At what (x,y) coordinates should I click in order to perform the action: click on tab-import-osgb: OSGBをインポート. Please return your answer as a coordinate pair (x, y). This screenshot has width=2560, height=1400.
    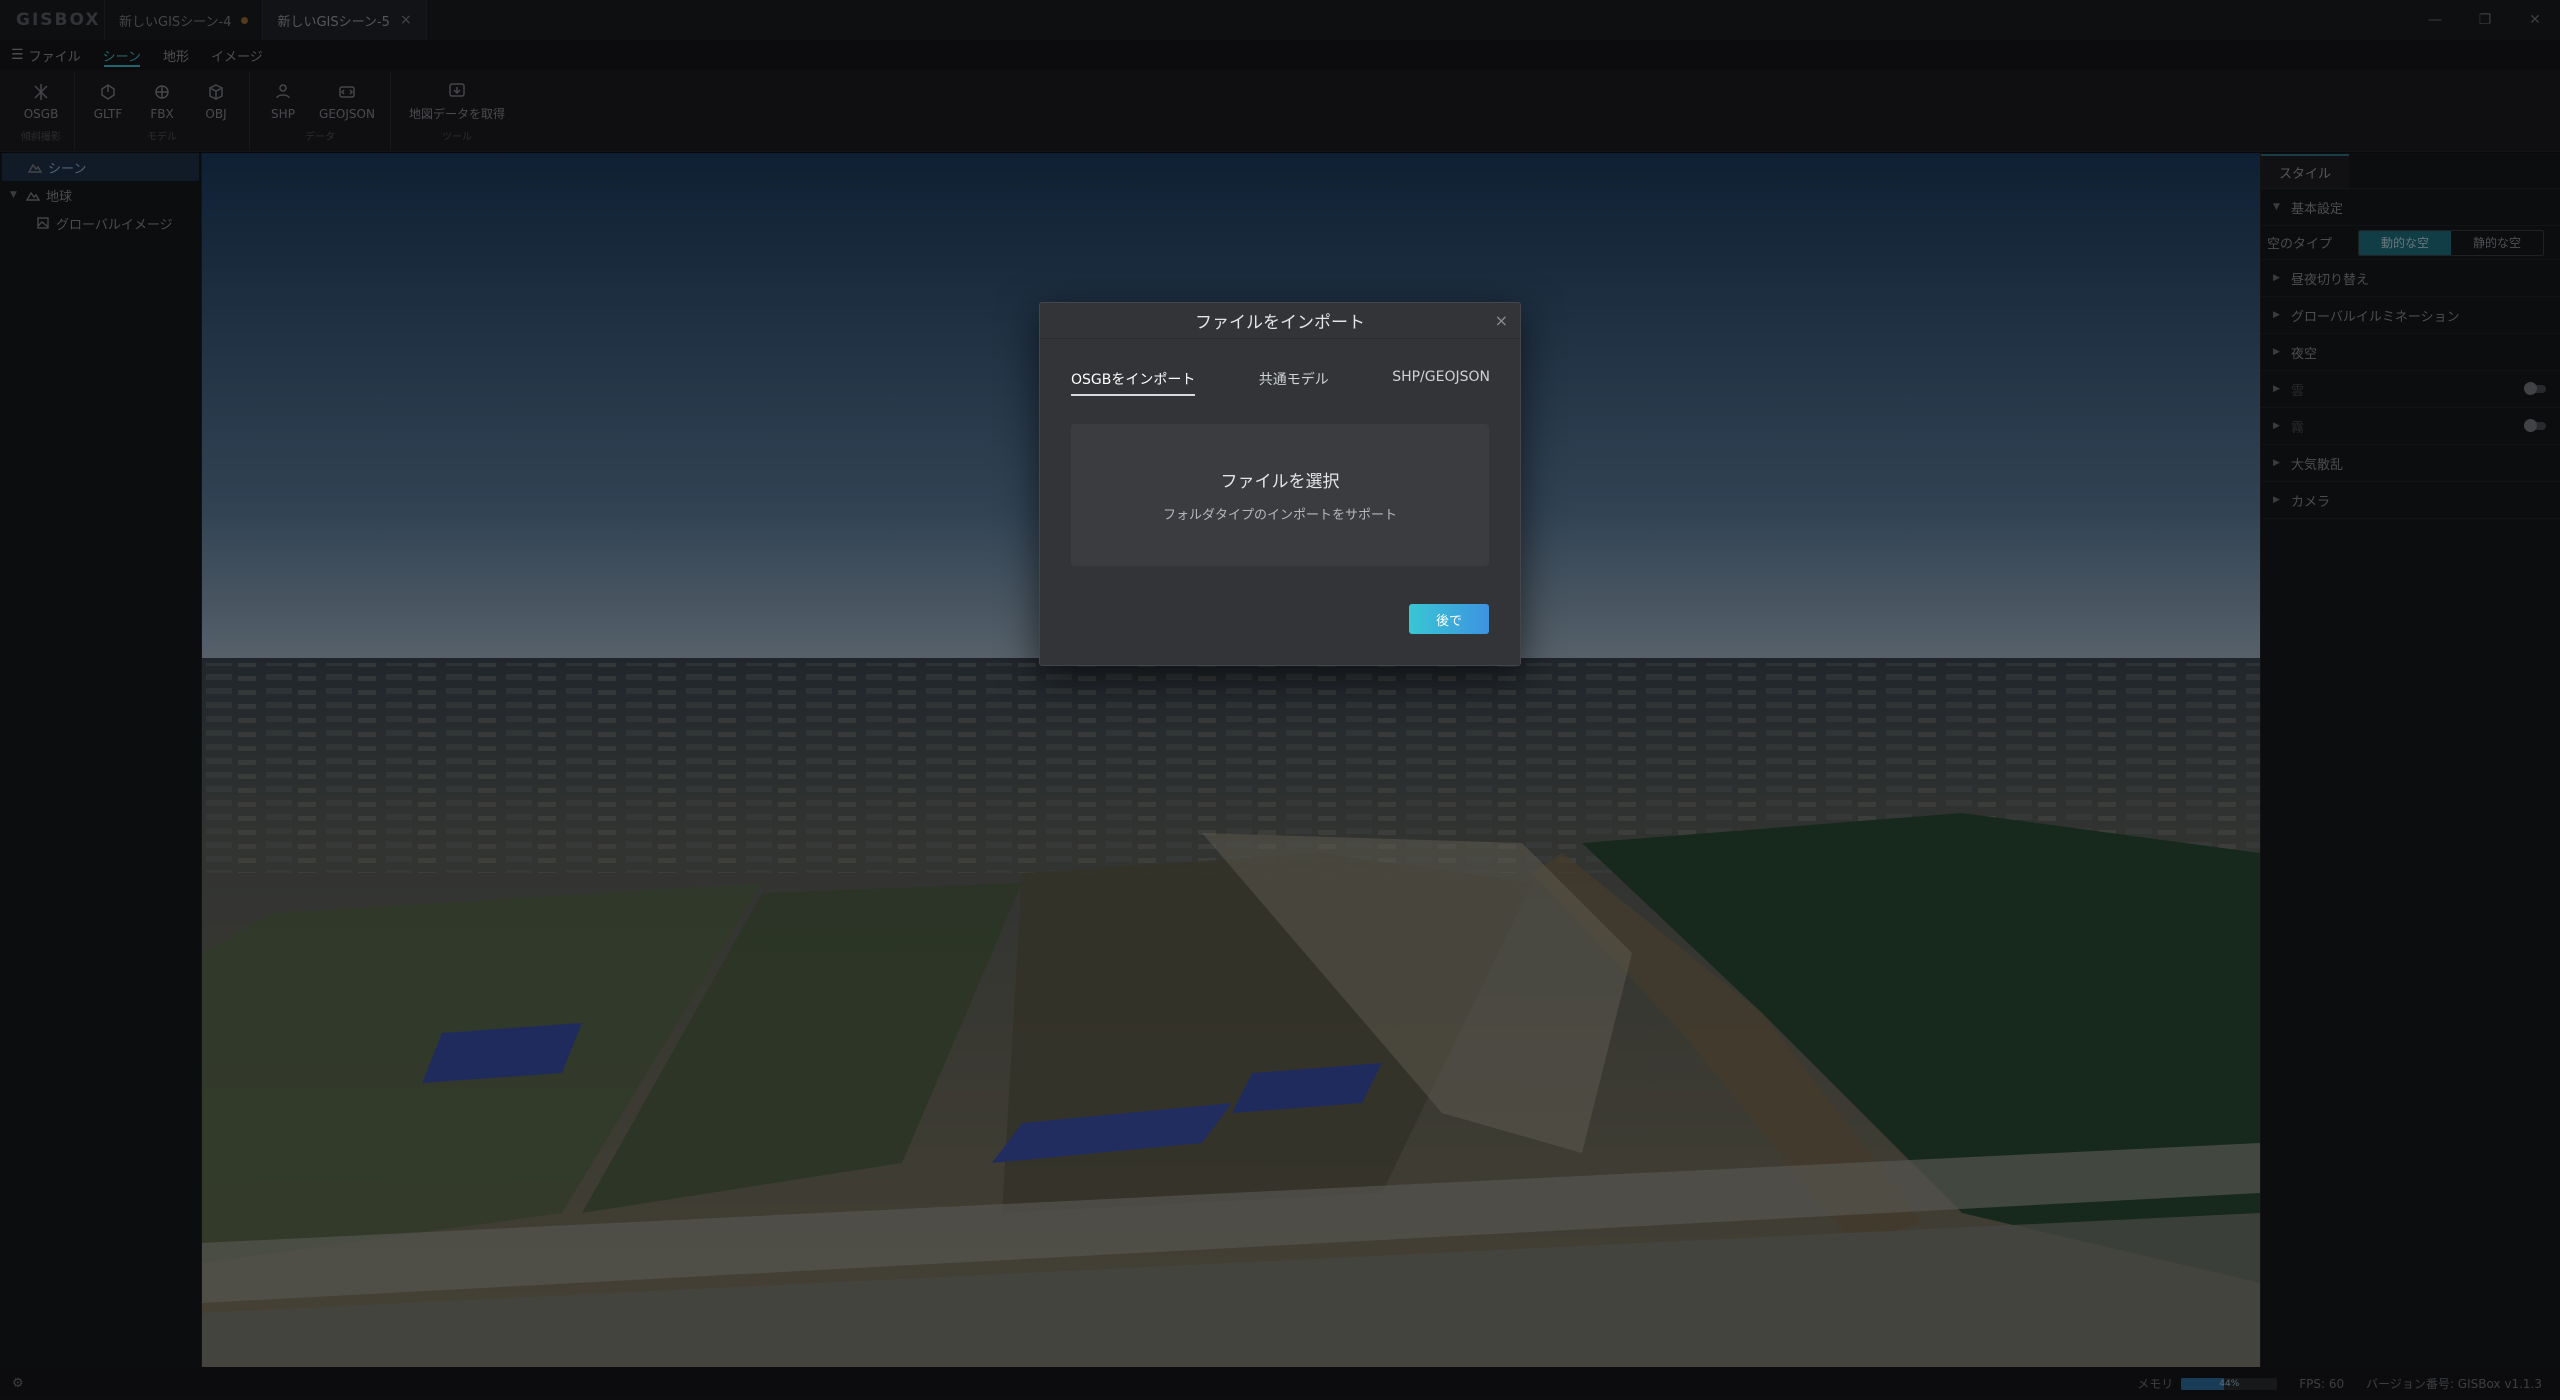
    Looking at the image, I should click on (1133, 382).